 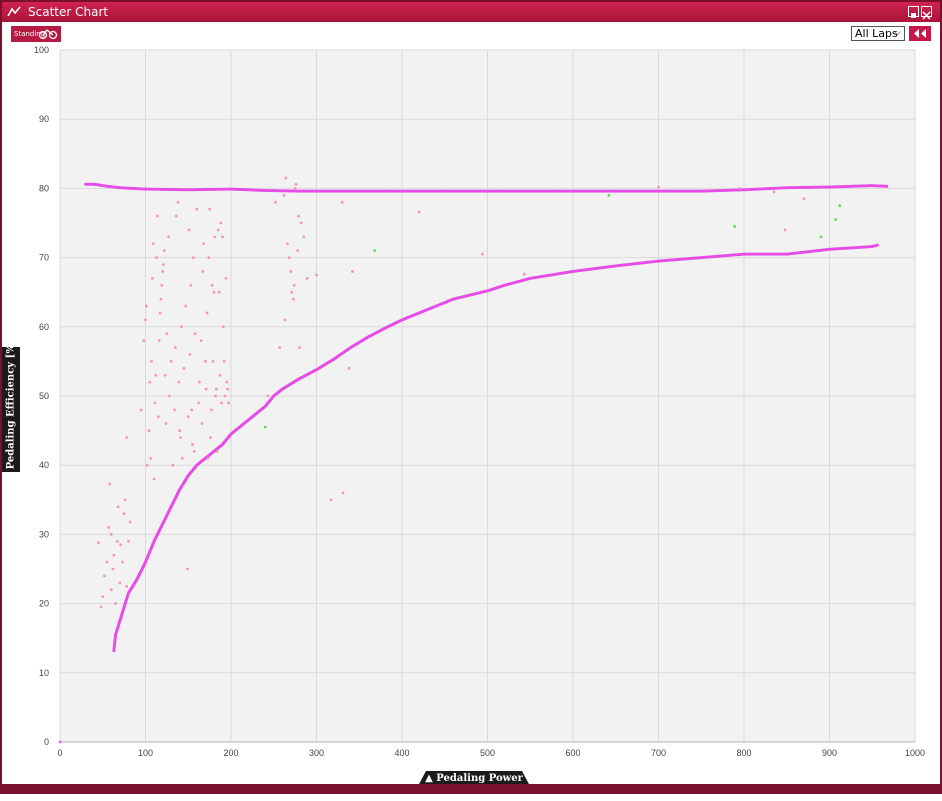 I want to click on y-axis-label: ▼ Pedaling Efficiency [%], so click(x=11, y=409).